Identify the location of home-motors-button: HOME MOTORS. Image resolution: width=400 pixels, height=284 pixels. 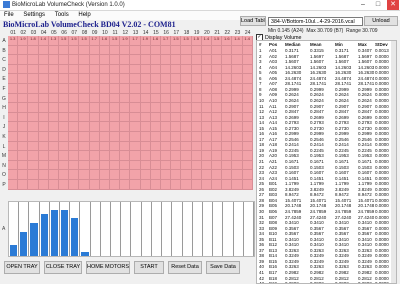
(108, 267).